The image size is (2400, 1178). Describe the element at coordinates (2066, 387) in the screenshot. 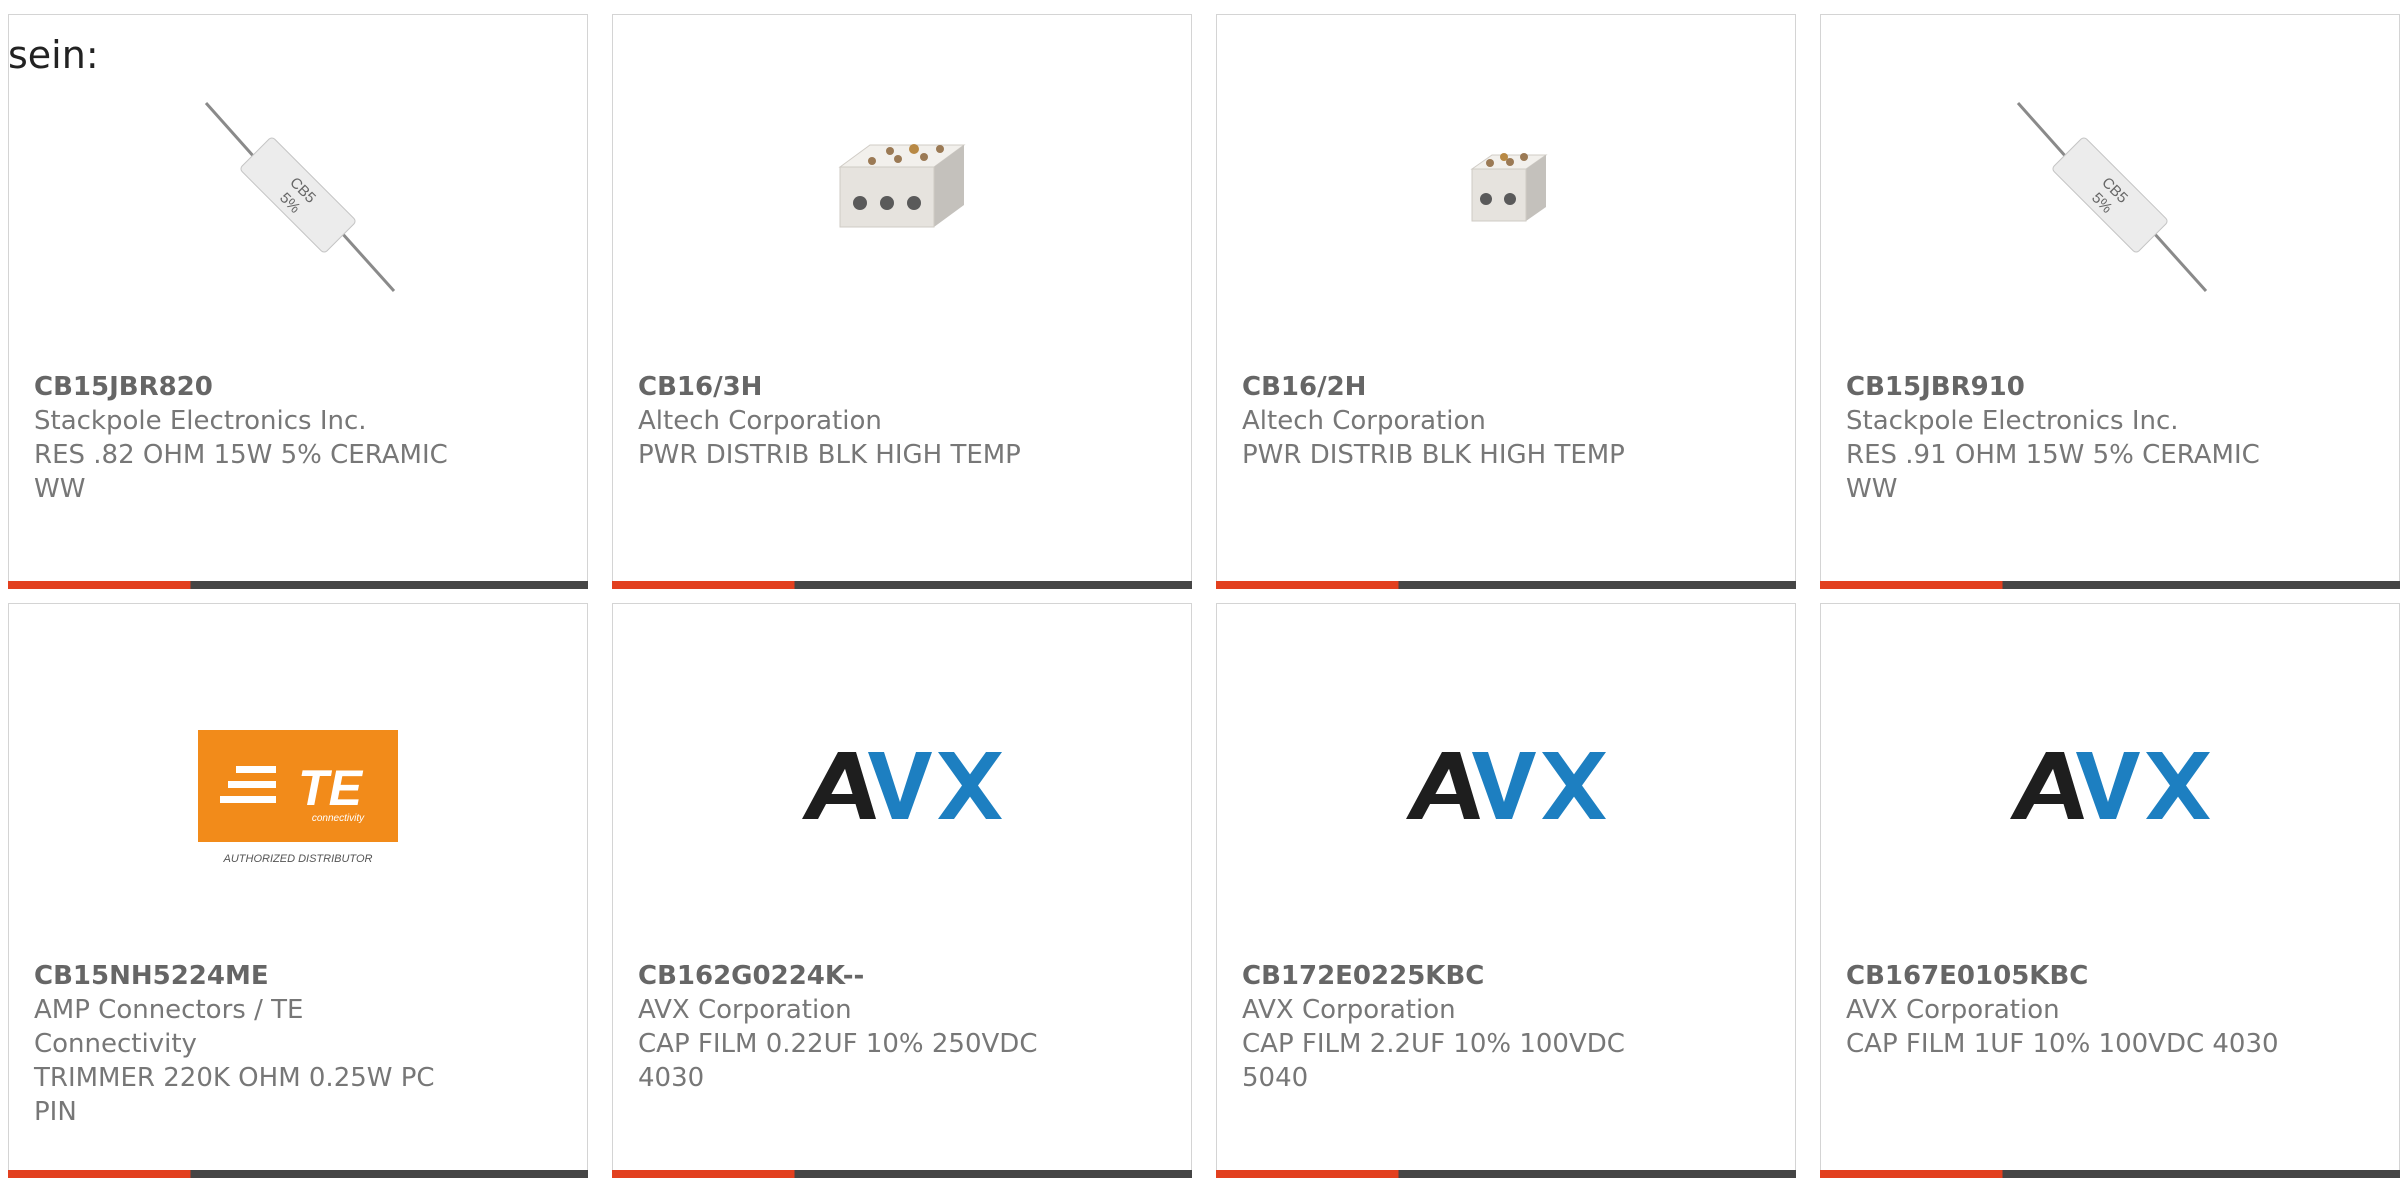

I see `part-number: CB15JBR910` at that location.